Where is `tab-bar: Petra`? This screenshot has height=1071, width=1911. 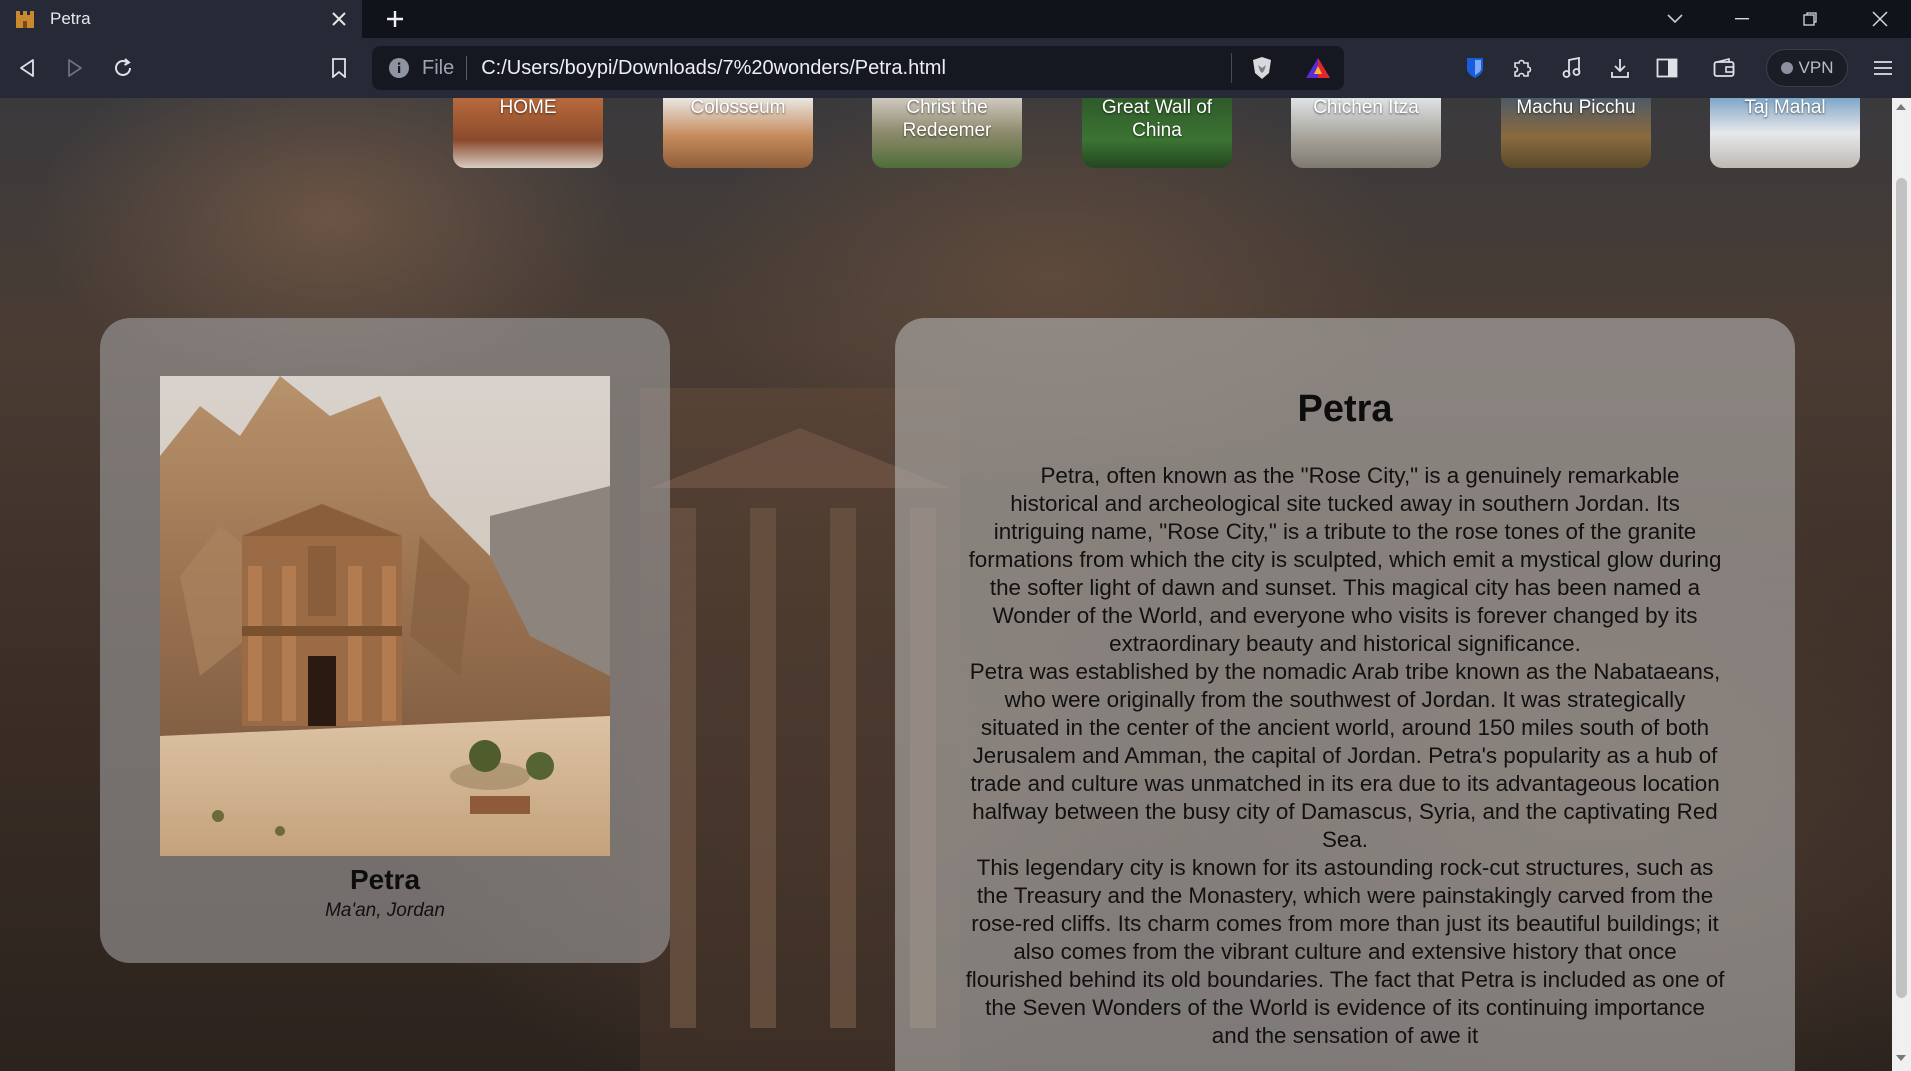
tab-bar: Petra is located at coordinates (955, 19).